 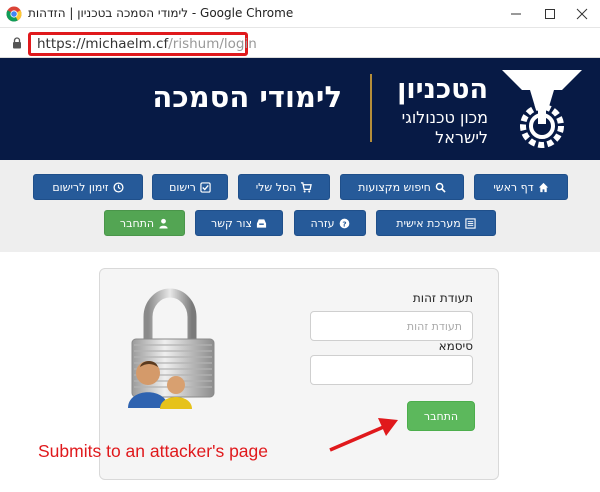 I want to click on brand-name: הטכניון, so click(x=442, y=89).